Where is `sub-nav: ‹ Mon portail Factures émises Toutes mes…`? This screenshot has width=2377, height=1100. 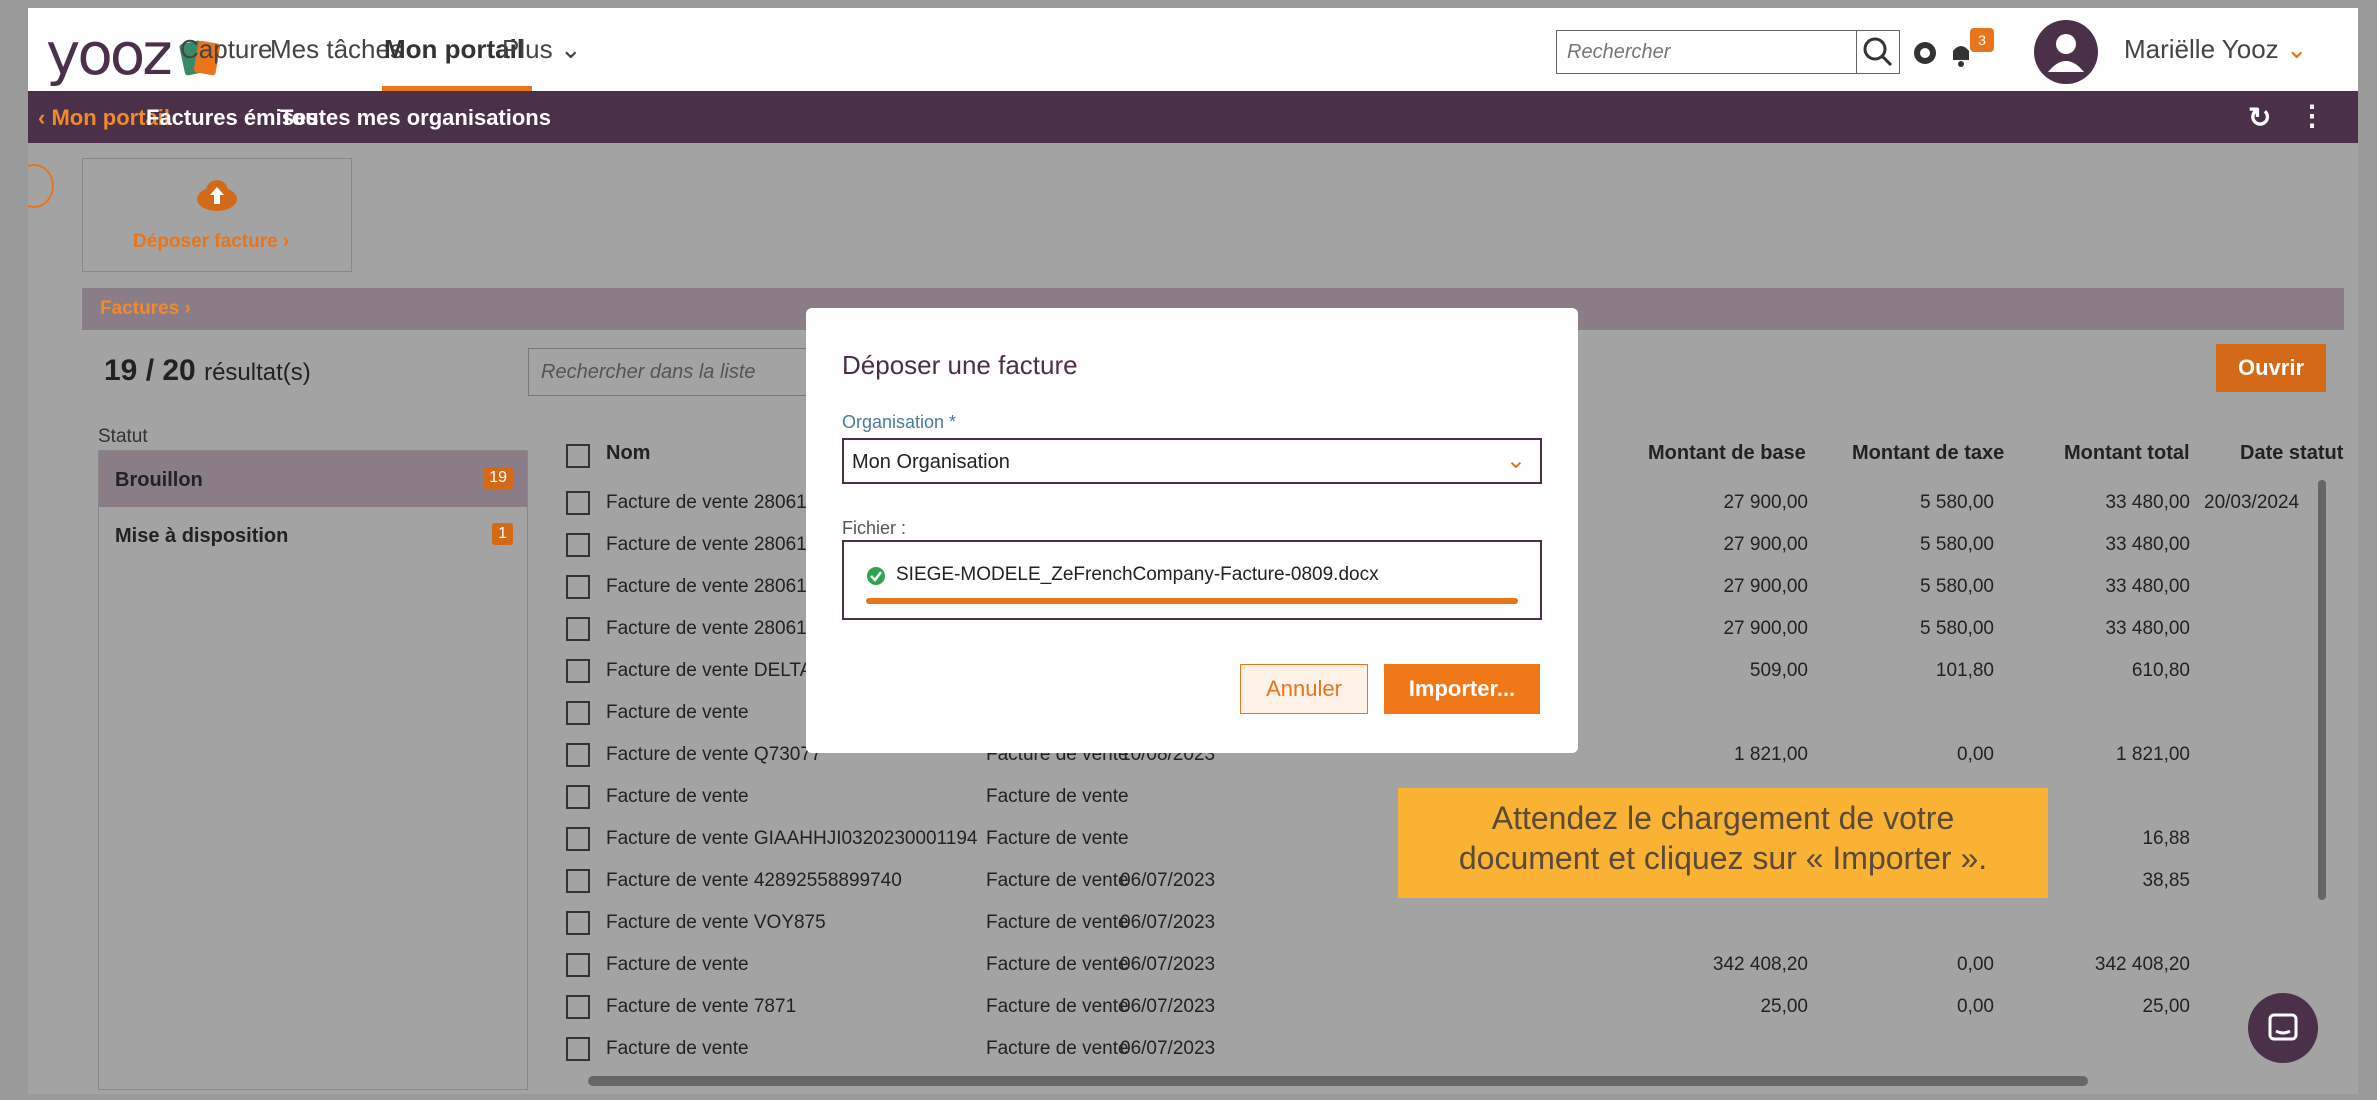
sub-nav: ‹ Mon portail Factures émises Toutes mes… is located at coordinates (1193, 117).